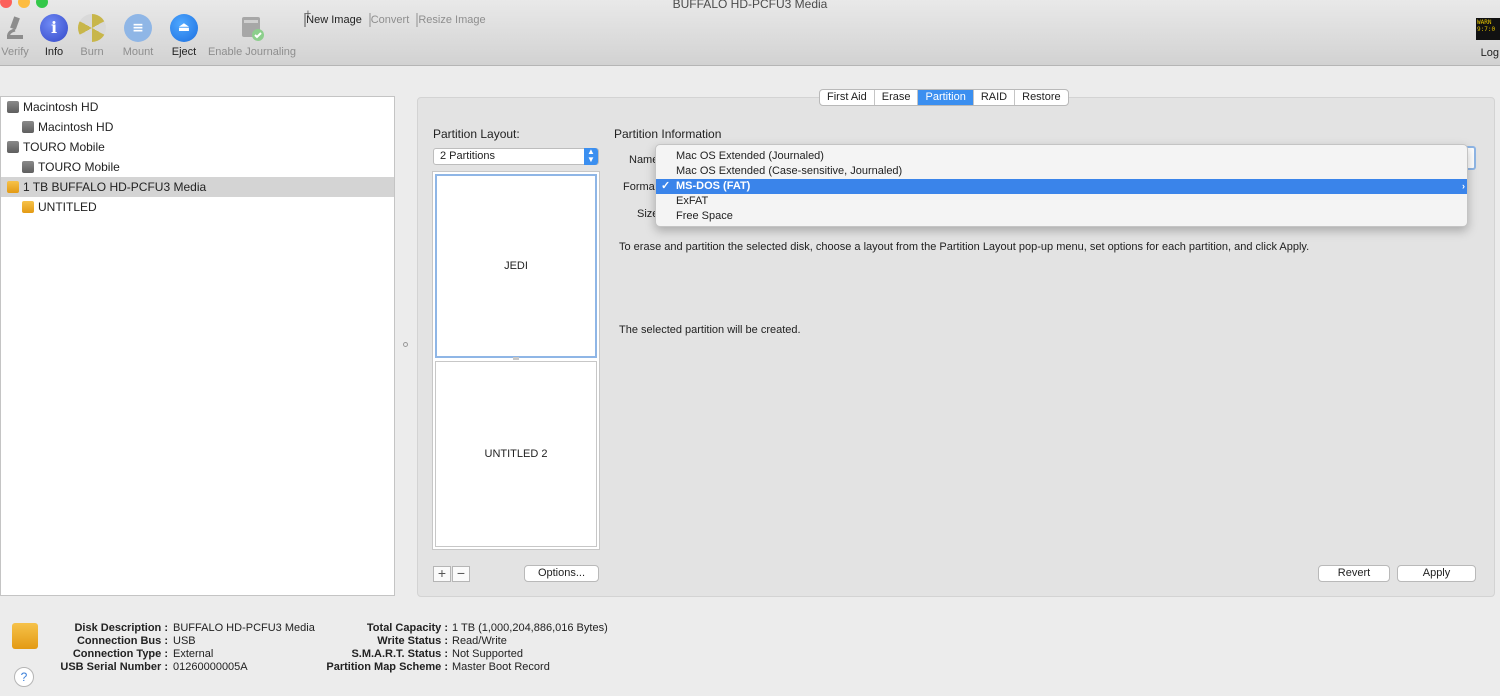  What do you see at coordinates (1488, 29) in the screenshot?
I see `log-icon: WARN 9:7:0` at bounding box center [1488, 29].